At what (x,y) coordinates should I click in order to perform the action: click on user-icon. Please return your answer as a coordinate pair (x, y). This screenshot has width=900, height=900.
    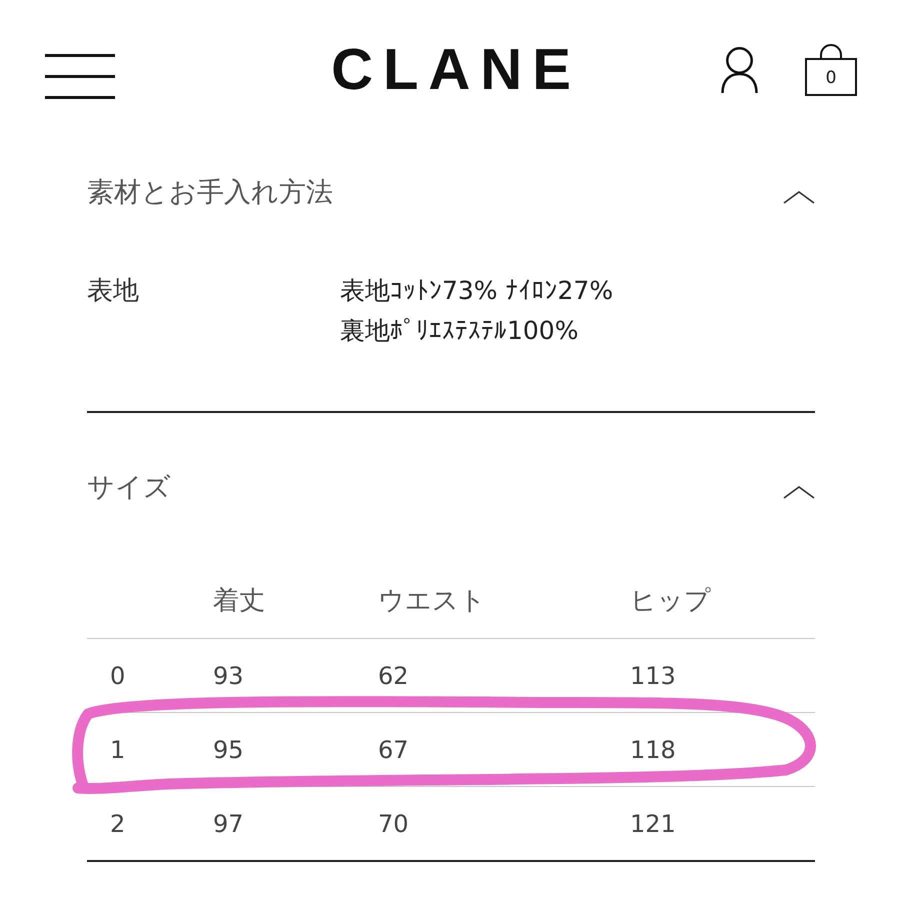
    Looking at the image, I should click on (739, 70).